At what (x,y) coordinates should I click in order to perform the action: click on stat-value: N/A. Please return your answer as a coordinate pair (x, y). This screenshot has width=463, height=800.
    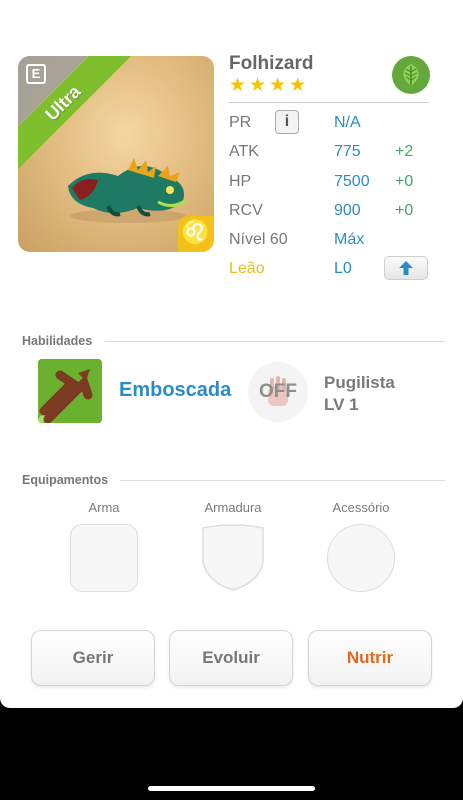
    Looking at the image, I should click on (347, 122).